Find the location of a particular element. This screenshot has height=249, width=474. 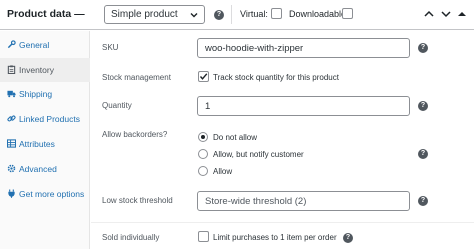

tab-inventory: Inventory is located at coordinates (45, 70).